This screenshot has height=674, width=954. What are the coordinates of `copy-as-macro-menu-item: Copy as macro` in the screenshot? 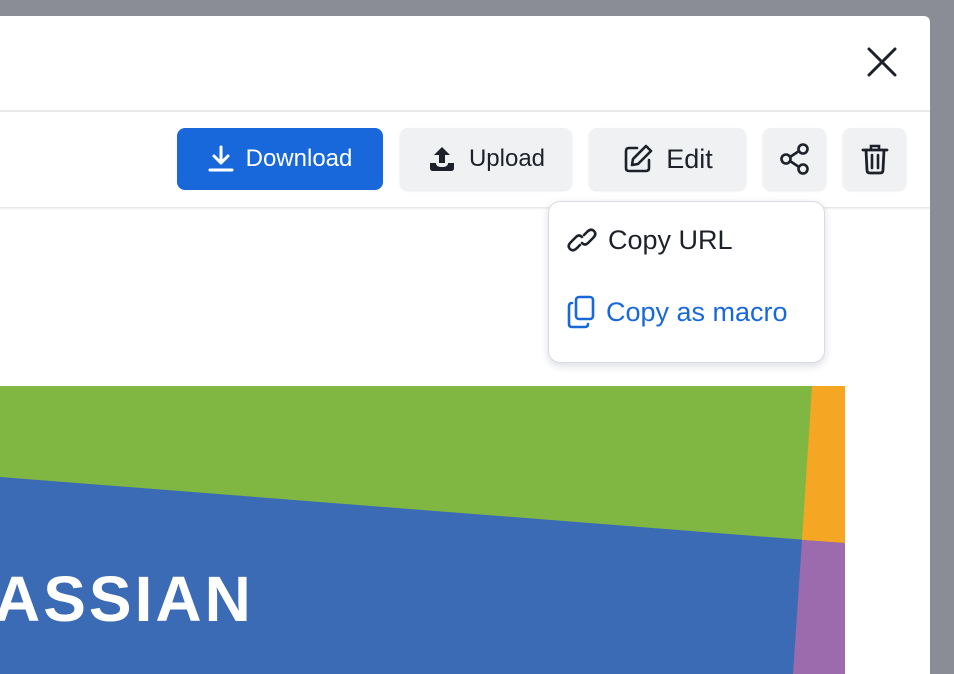 It's located at (686, 312).